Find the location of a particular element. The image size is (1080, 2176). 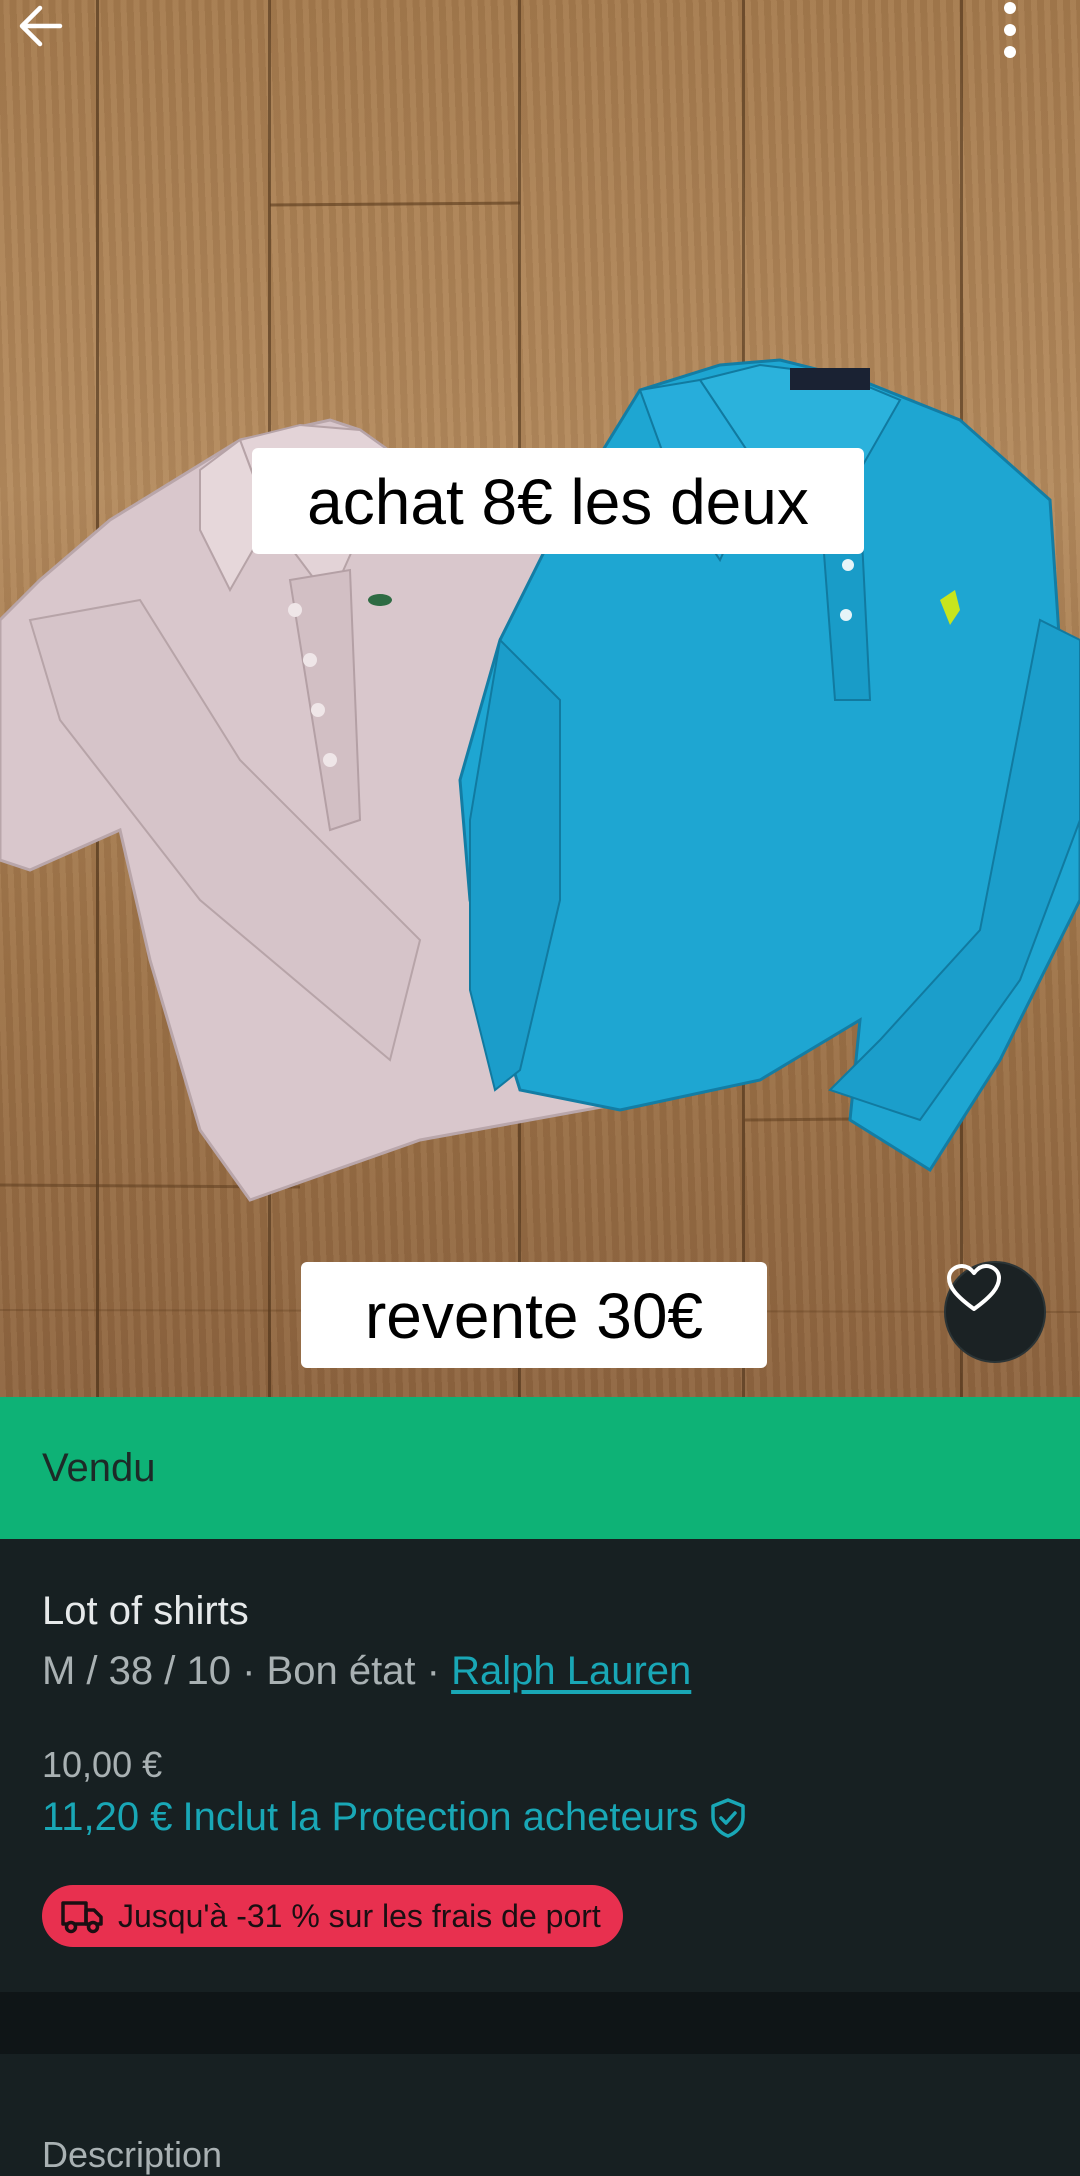

item-details: M / 38 / 10 · Bon état · Ralph Lauren is located at coordinates (366, 1671).